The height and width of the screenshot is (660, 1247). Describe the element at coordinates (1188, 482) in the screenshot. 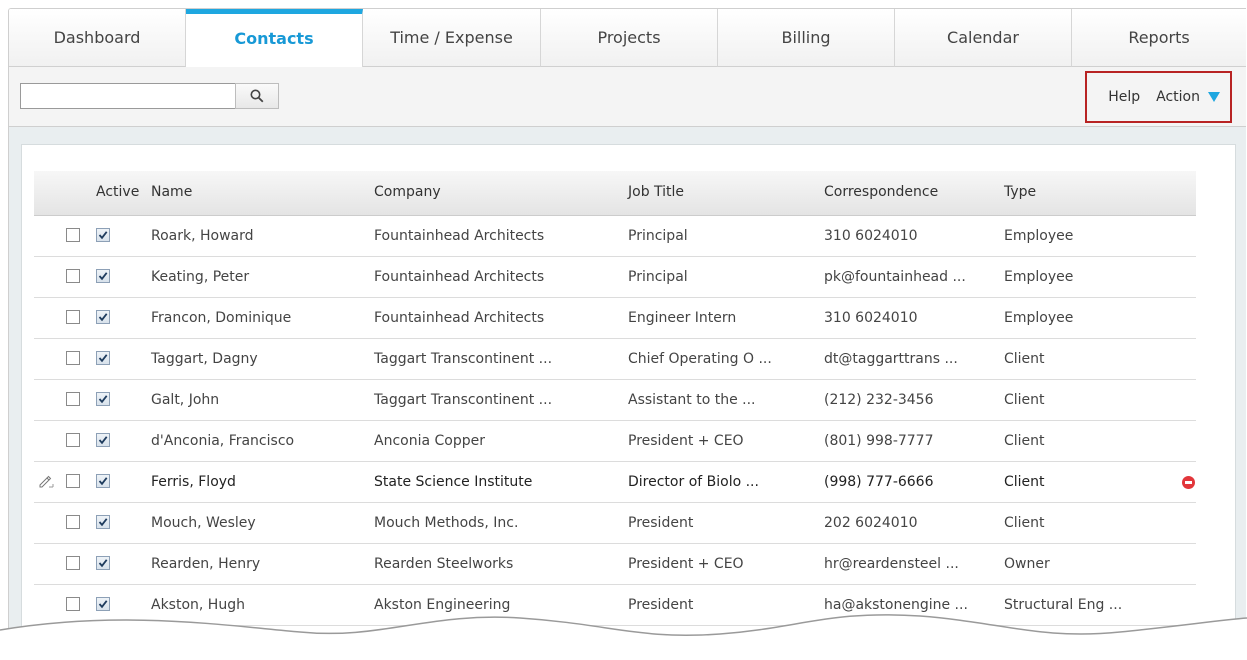

I see `delete-icon` at that location.